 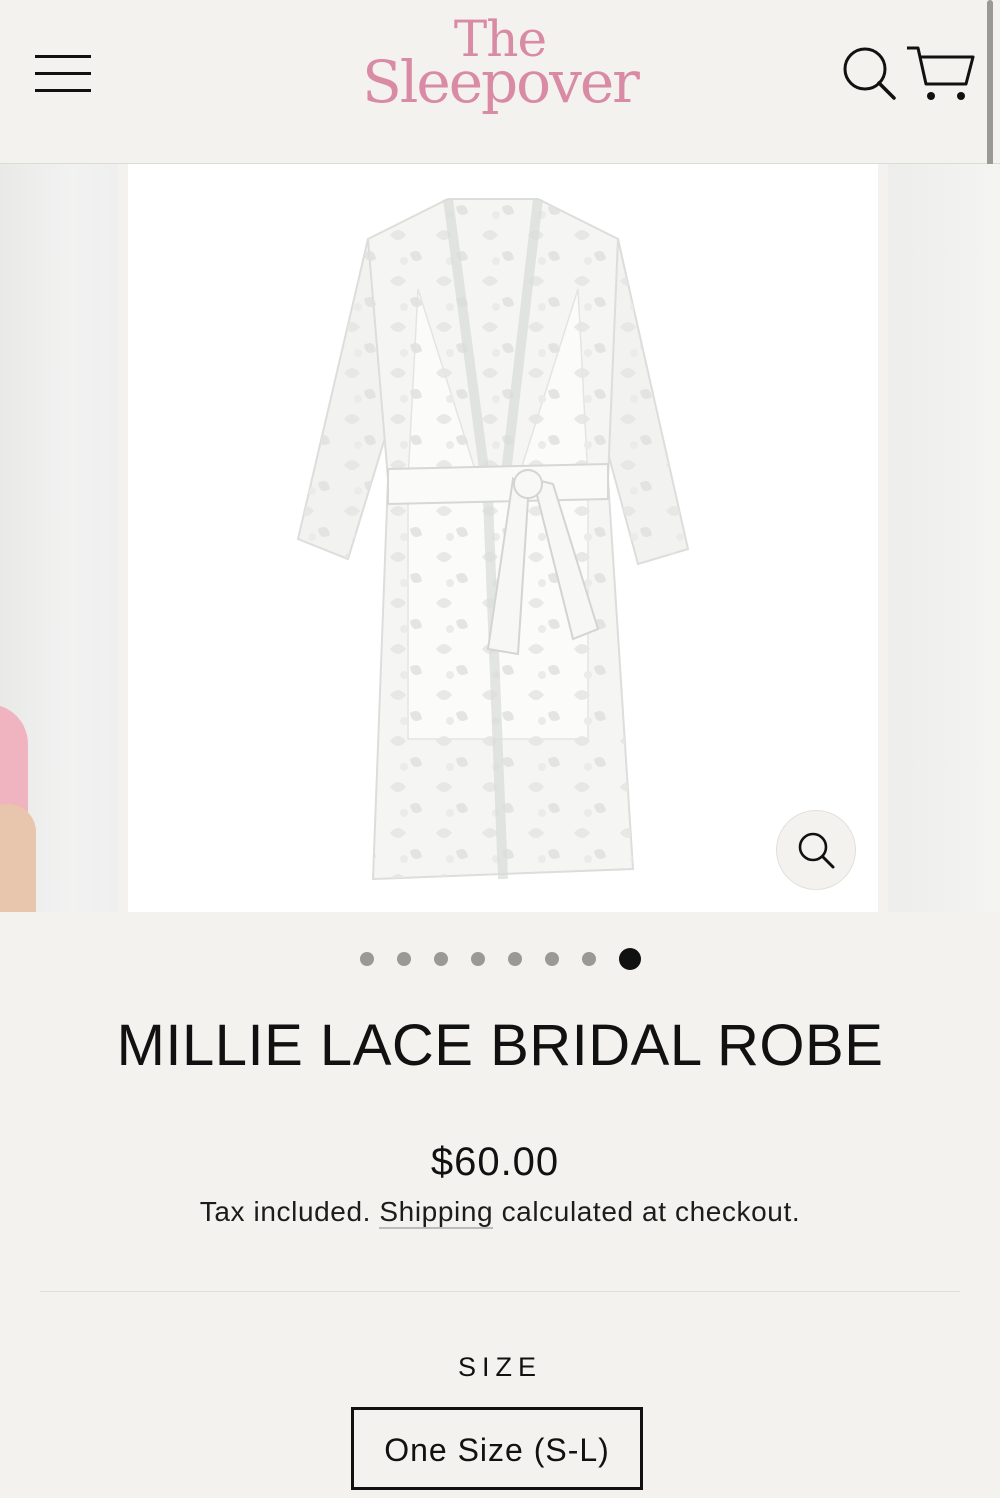 What do you see at coordinates (59, 538) in the screenshot?
I see `previous-slide-image` at bounding box center [59, 538].